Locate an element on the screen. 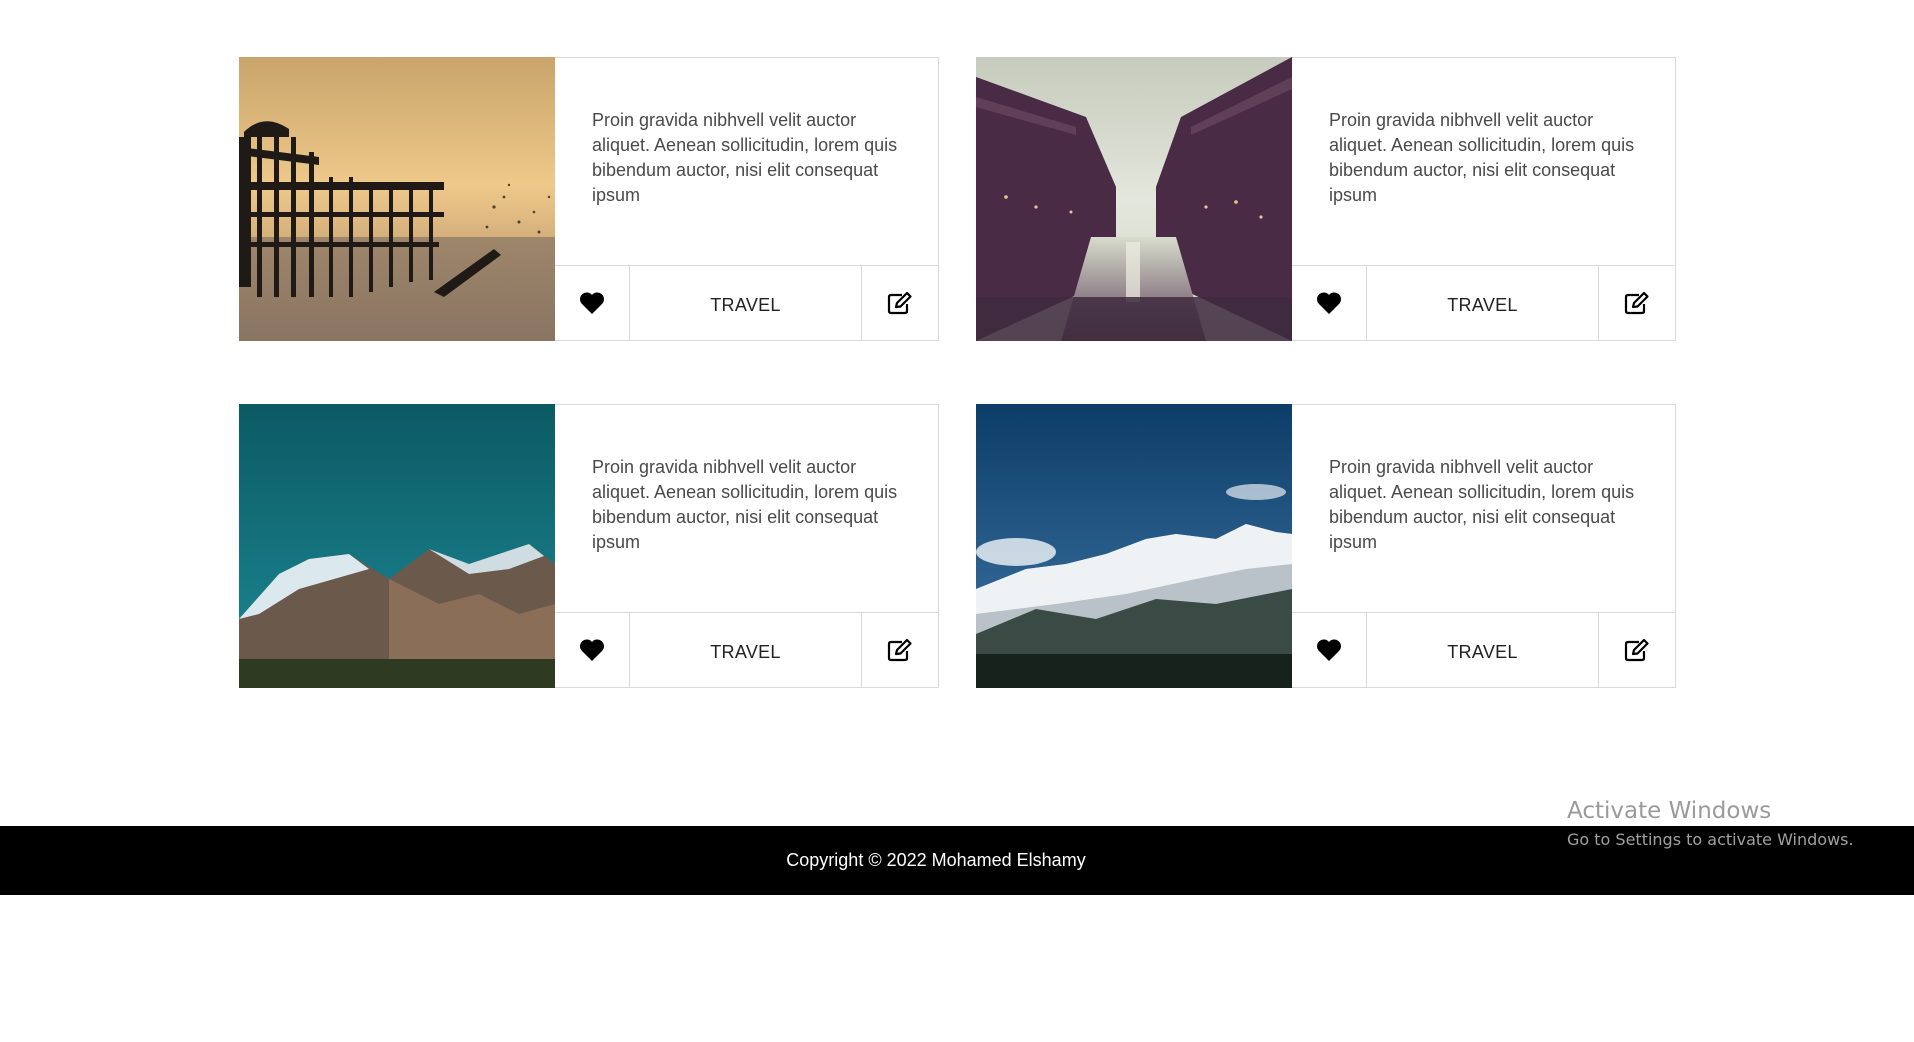  watermark-title: Activate Windows is located at coordinates (1669, 811).